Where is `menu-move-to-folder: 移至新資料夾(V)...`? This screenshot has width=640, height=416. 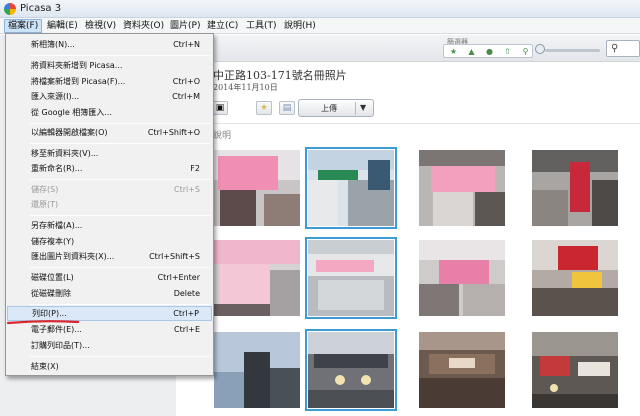 menu-move-to-folder: 移至新資料夾(V)... is located at coordinates (109, 153).